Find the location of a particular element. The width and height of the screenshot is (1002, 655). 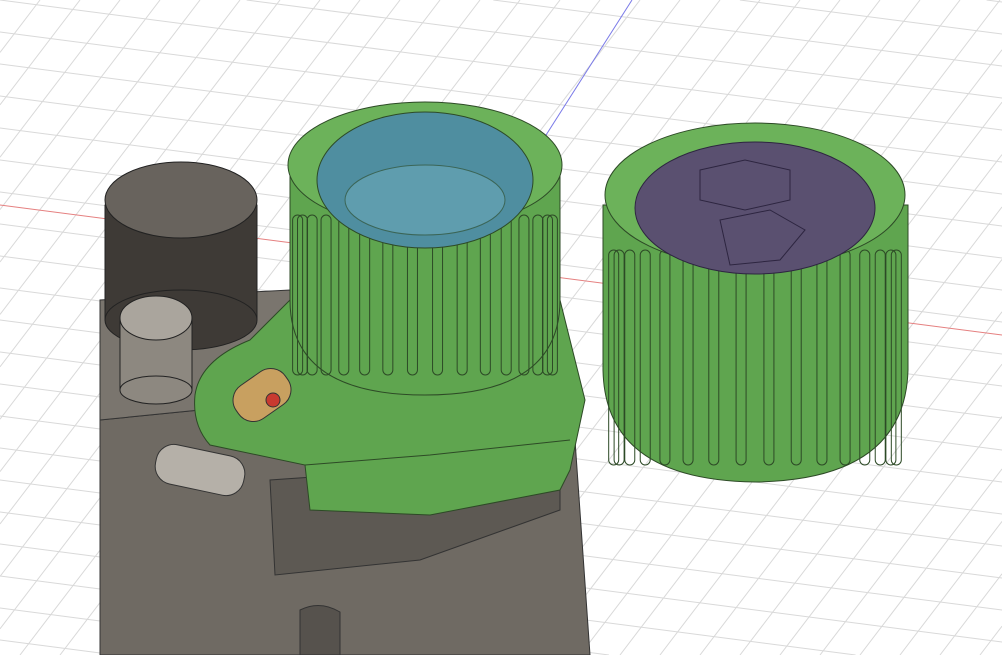

small-knob is located at coordinates (156, 350).